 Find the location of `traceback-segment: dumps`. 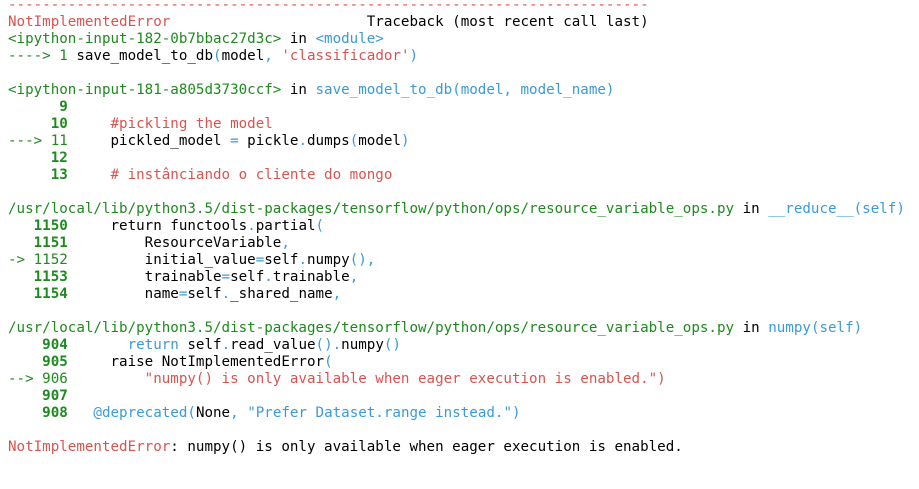

traceback-segment: dumps is located at coordinates (328, 141).